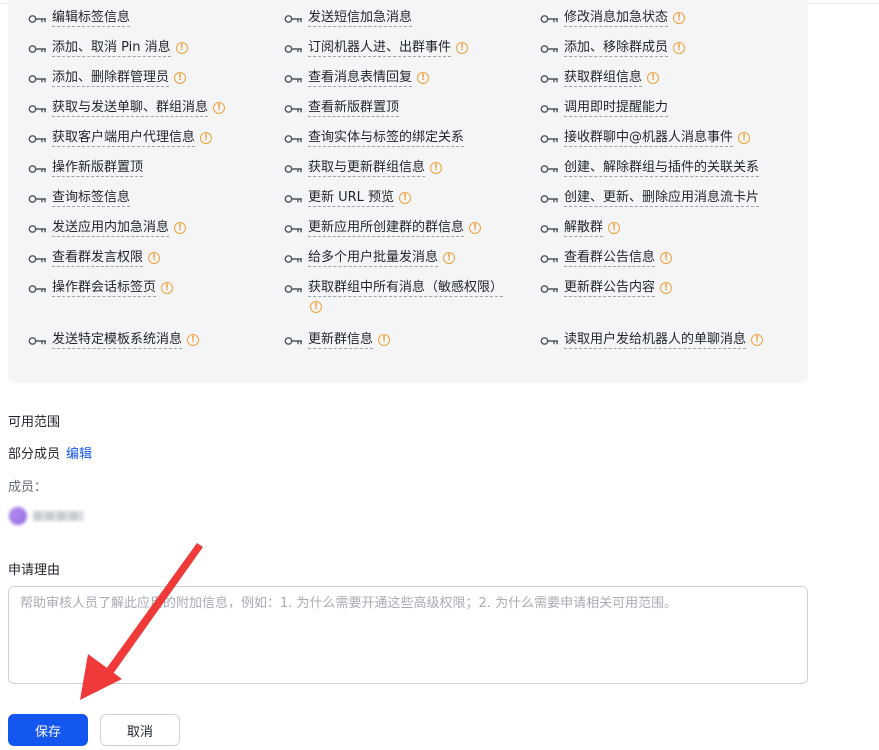 This screenshot has height=750, width=879. I want to click on permission-label: 创建、更新、删除应用消息流卡片, so click(662, 198).